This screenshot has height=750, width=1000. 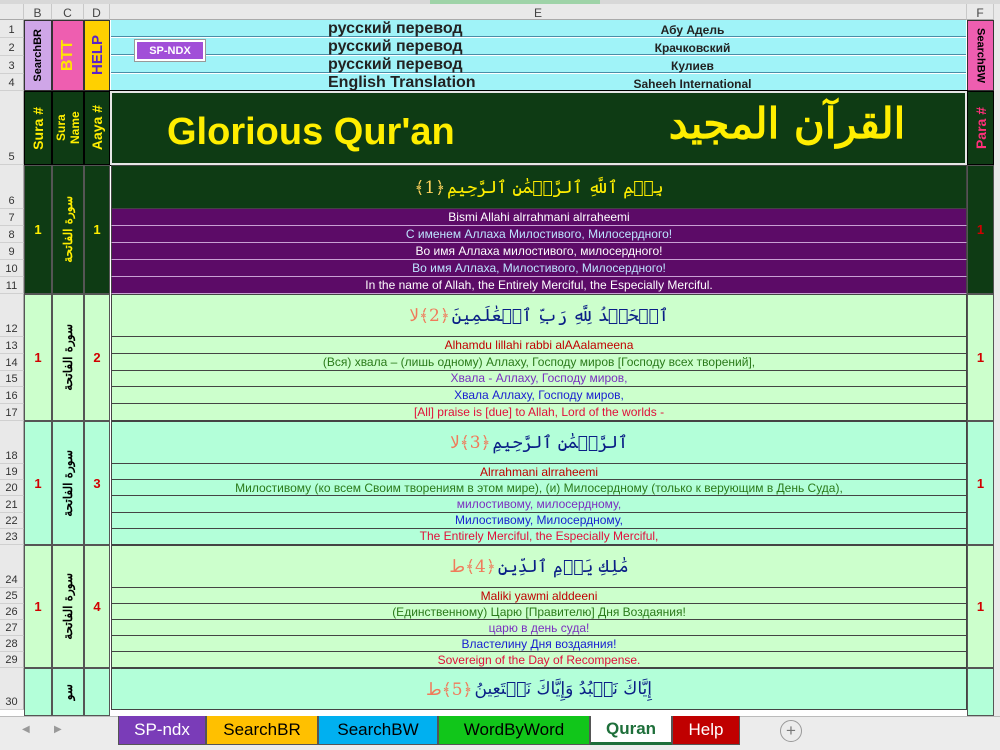 What do you see at coordinates (538, 12) in the screenshot?
I see `column-header-e: E` at bounding box center [538, 12].